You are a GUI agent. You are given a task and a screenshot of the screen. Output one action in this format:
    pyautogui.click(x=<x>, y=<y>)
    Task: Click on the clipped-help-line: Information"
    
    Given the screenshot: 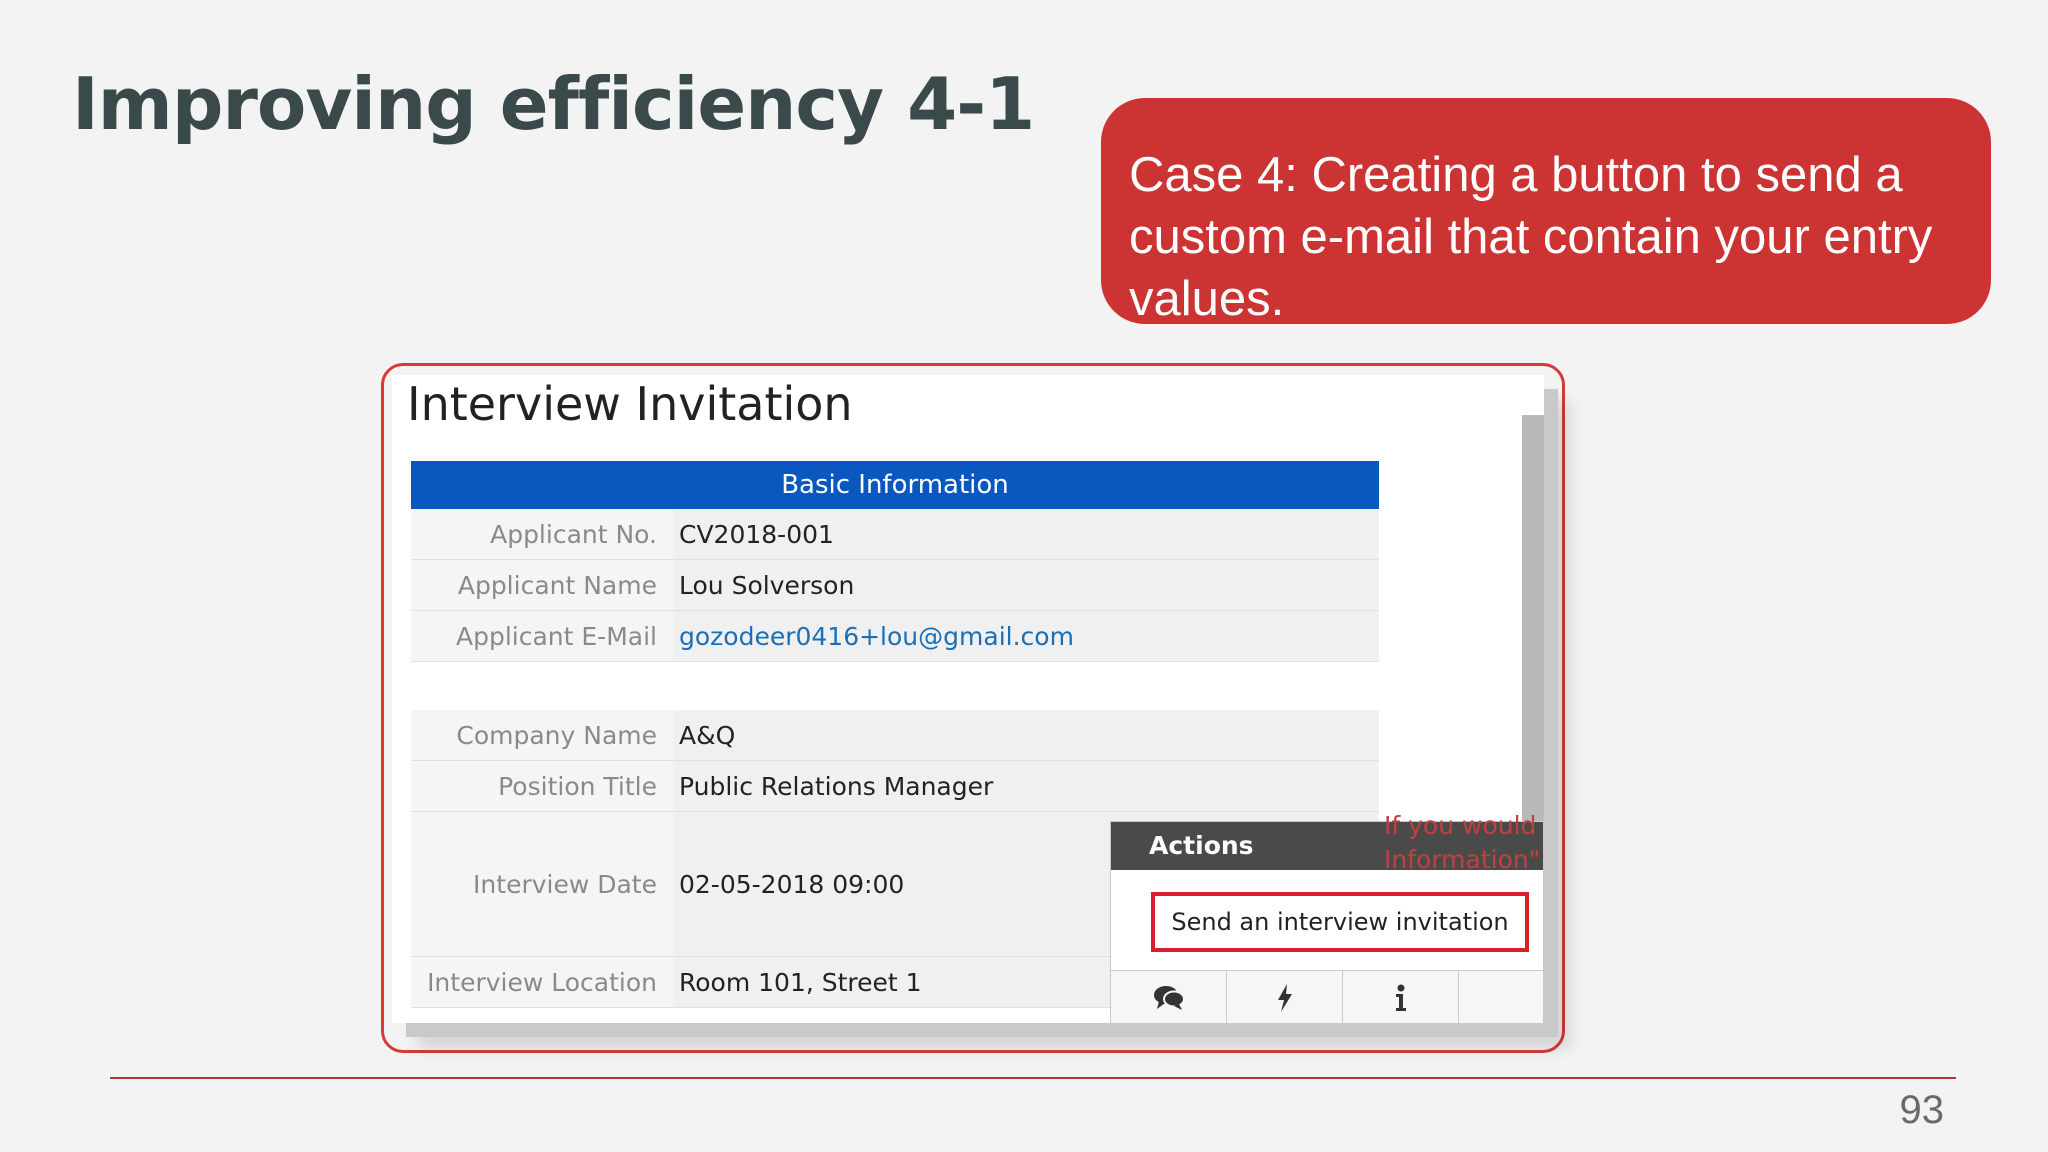 What is the action you would take?
    pyautogui.click(x=1462, y=859)
    